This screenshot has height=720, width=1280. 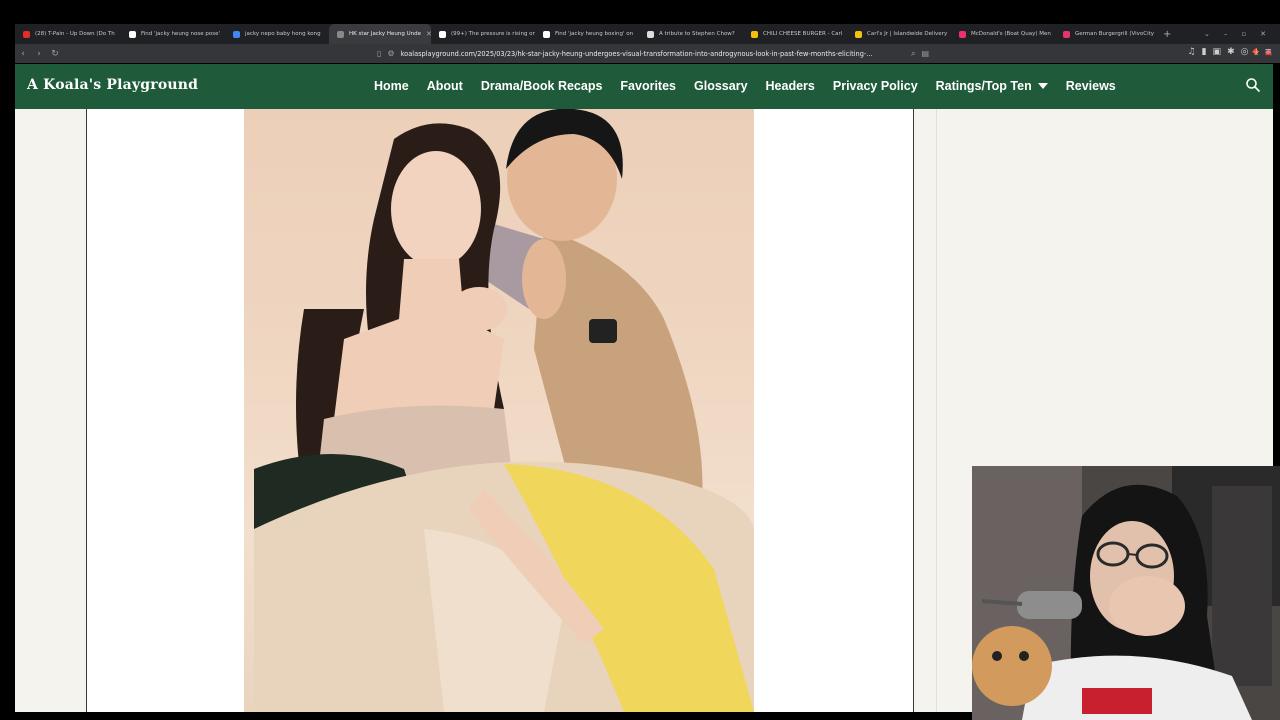 What do you see at coordinates (1042, 86) in the screenshot?
I see `caret-down-icon` at bounding box center [1042, 86].